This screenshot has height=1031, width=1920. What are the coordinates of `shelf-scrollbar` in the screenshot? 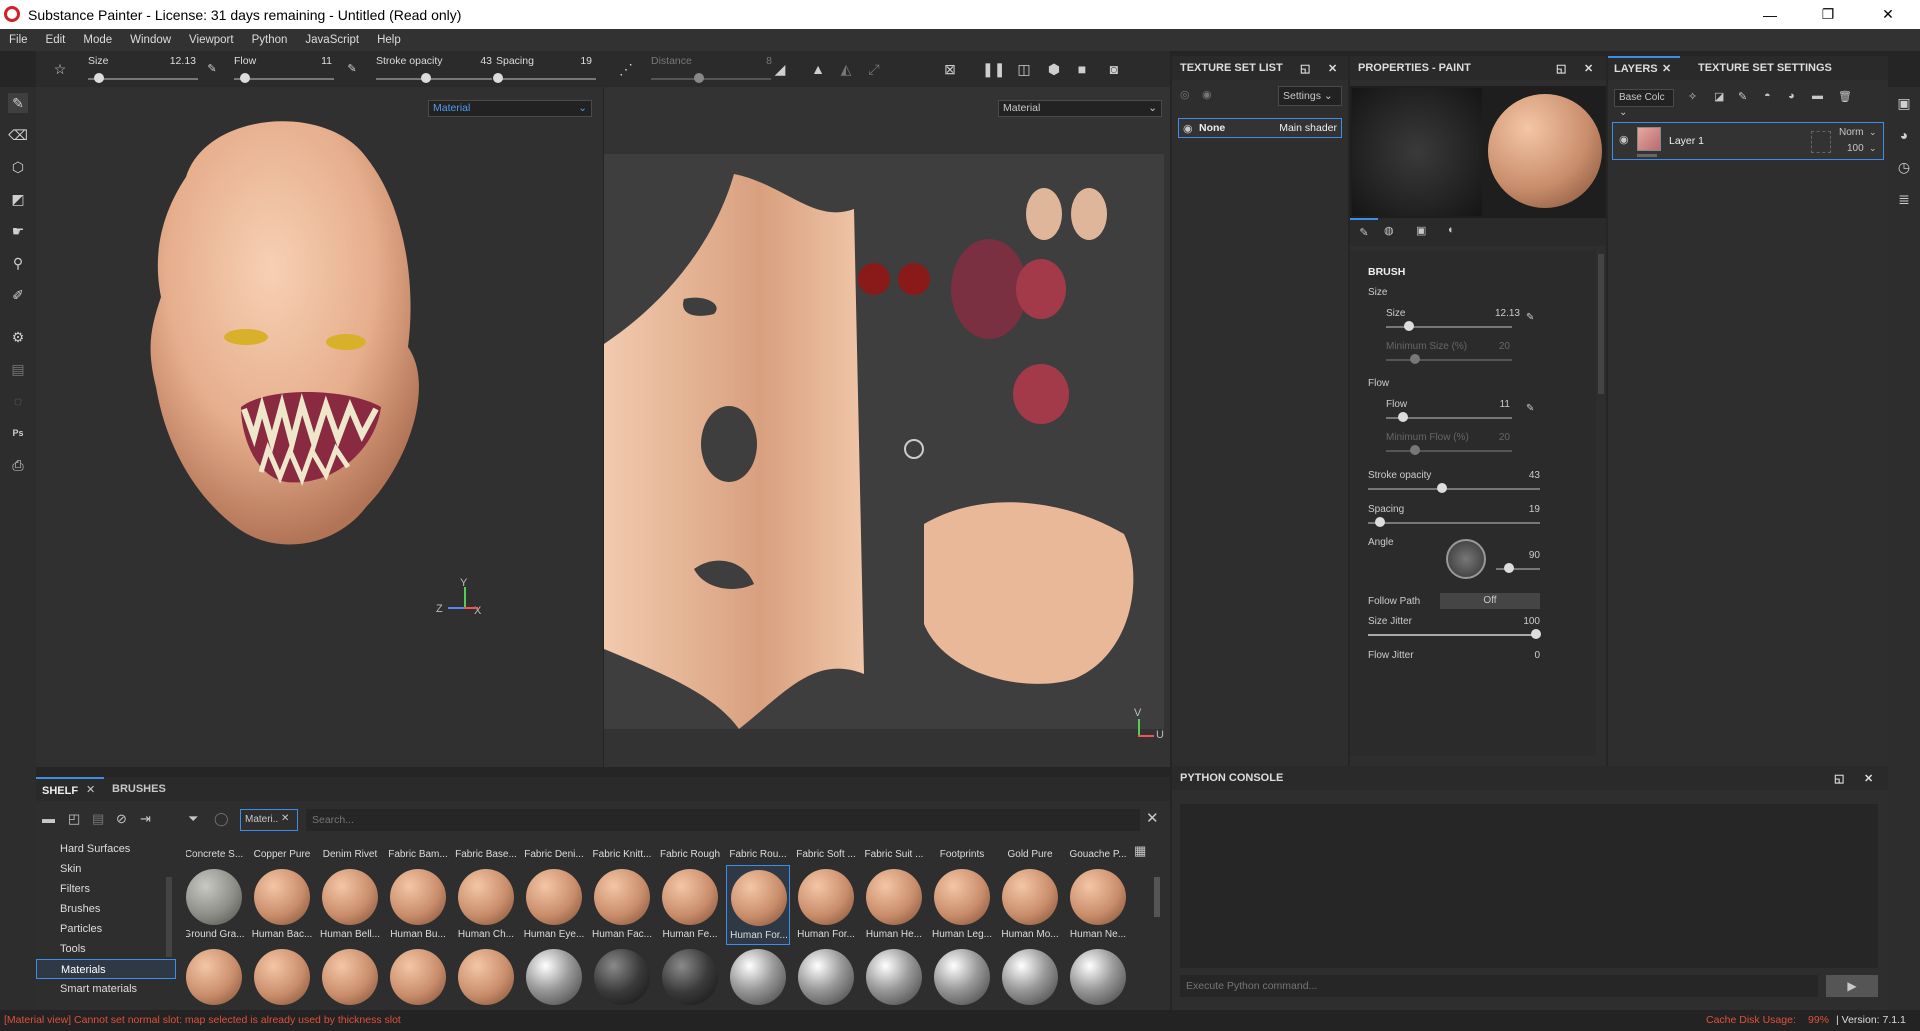 It's located at (1157, 897).